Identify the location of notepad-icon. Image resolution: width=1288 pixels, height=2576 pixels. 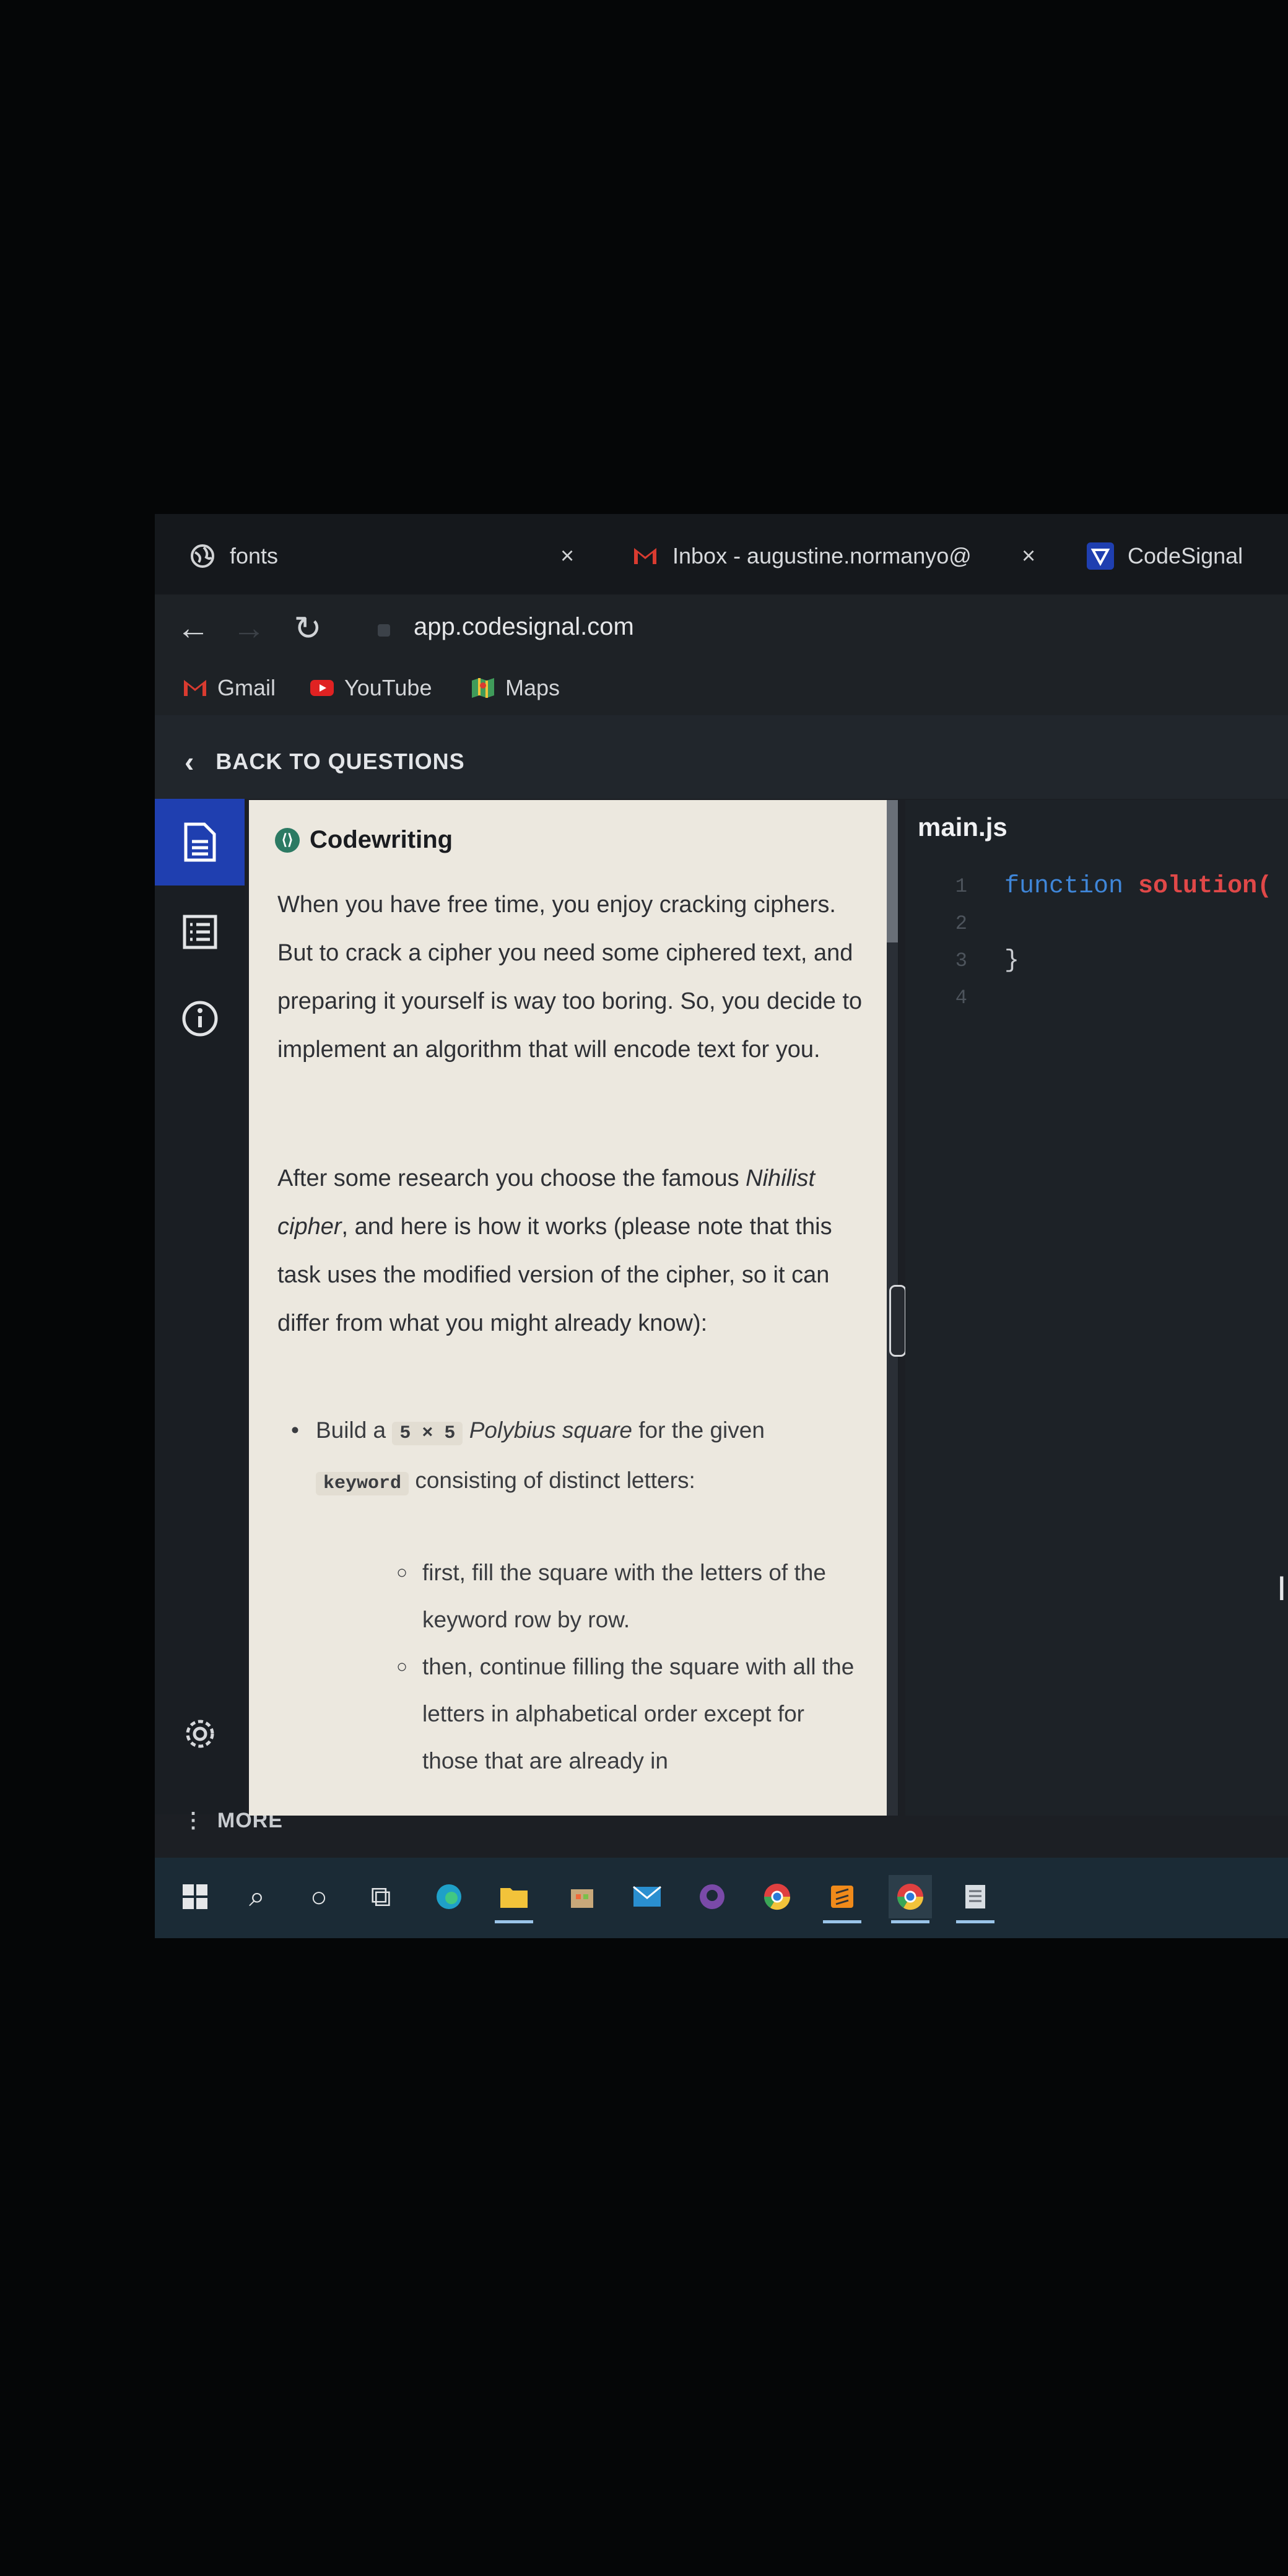
(975, 1899).